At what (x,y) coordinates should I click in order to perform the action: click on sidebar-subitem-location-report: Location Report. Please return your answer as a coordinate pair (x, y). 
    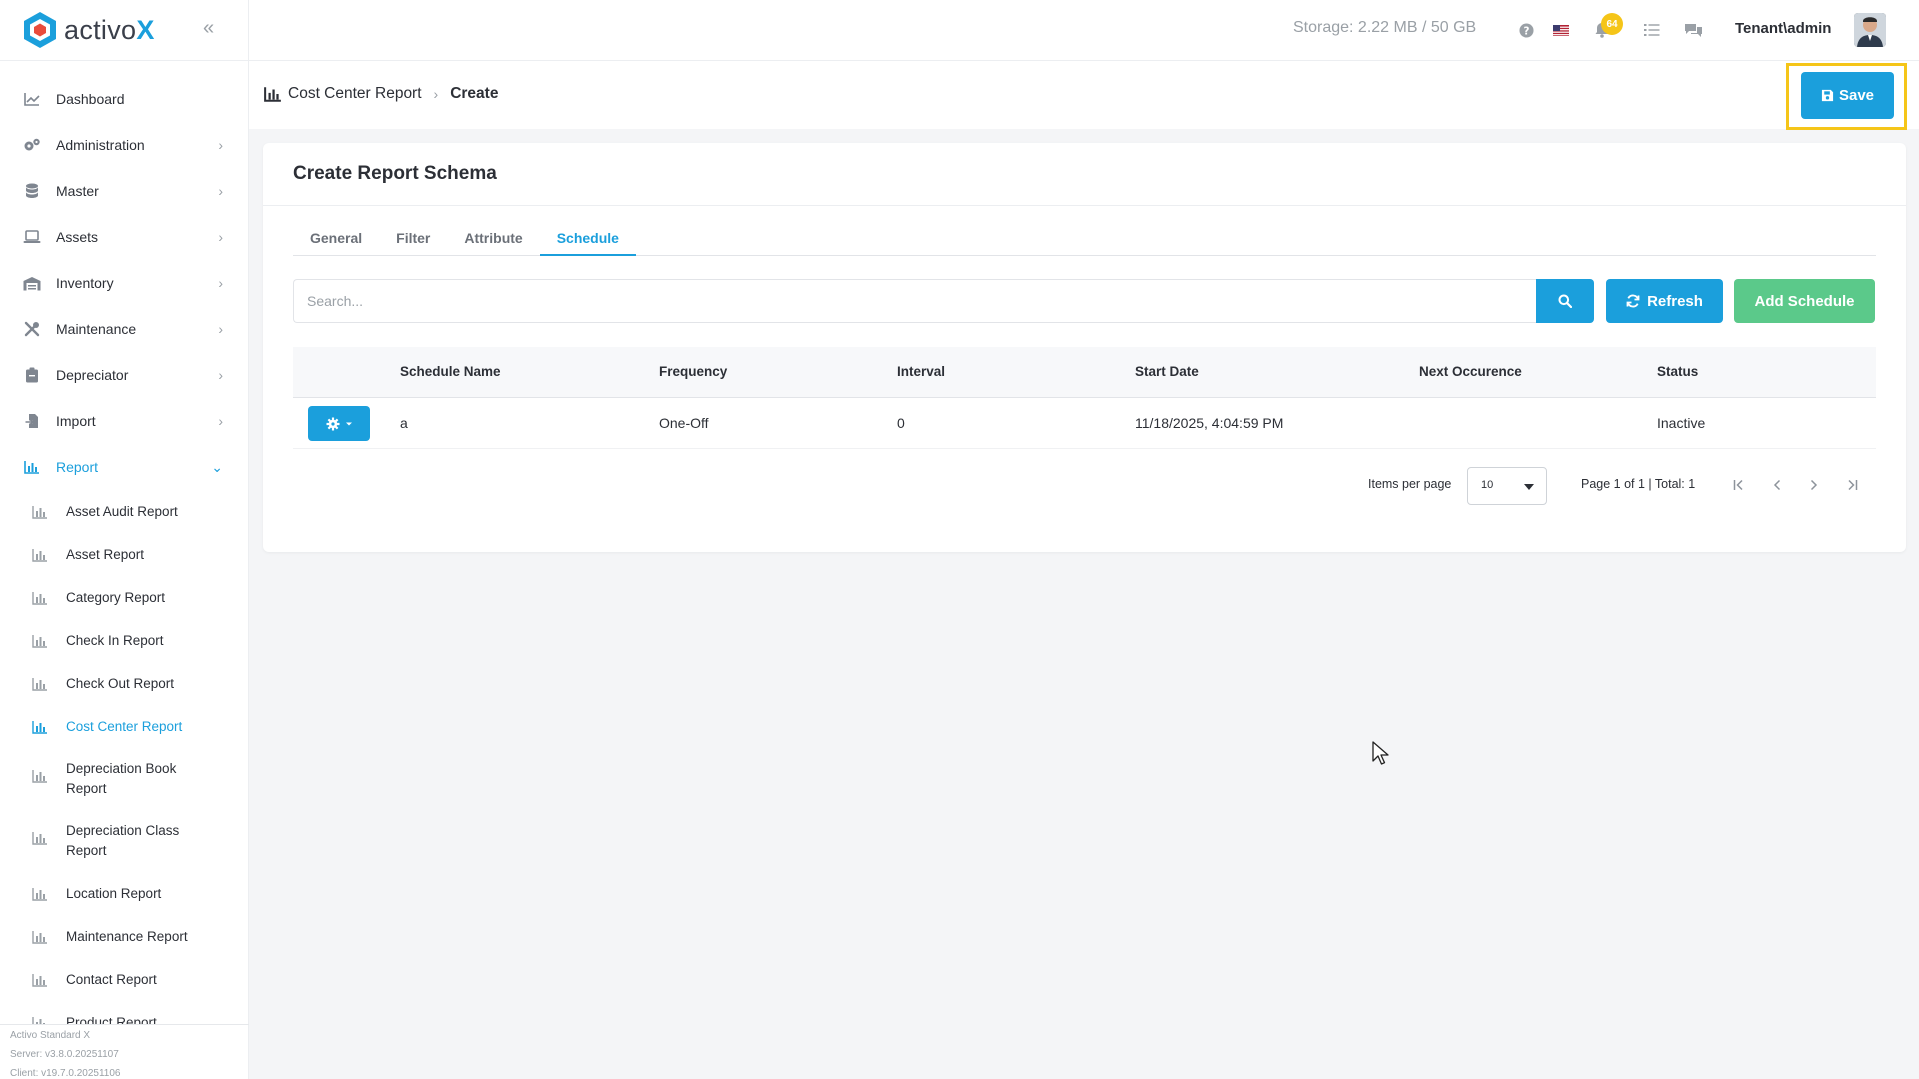
    Looking at the image, I should click on (124, 893).